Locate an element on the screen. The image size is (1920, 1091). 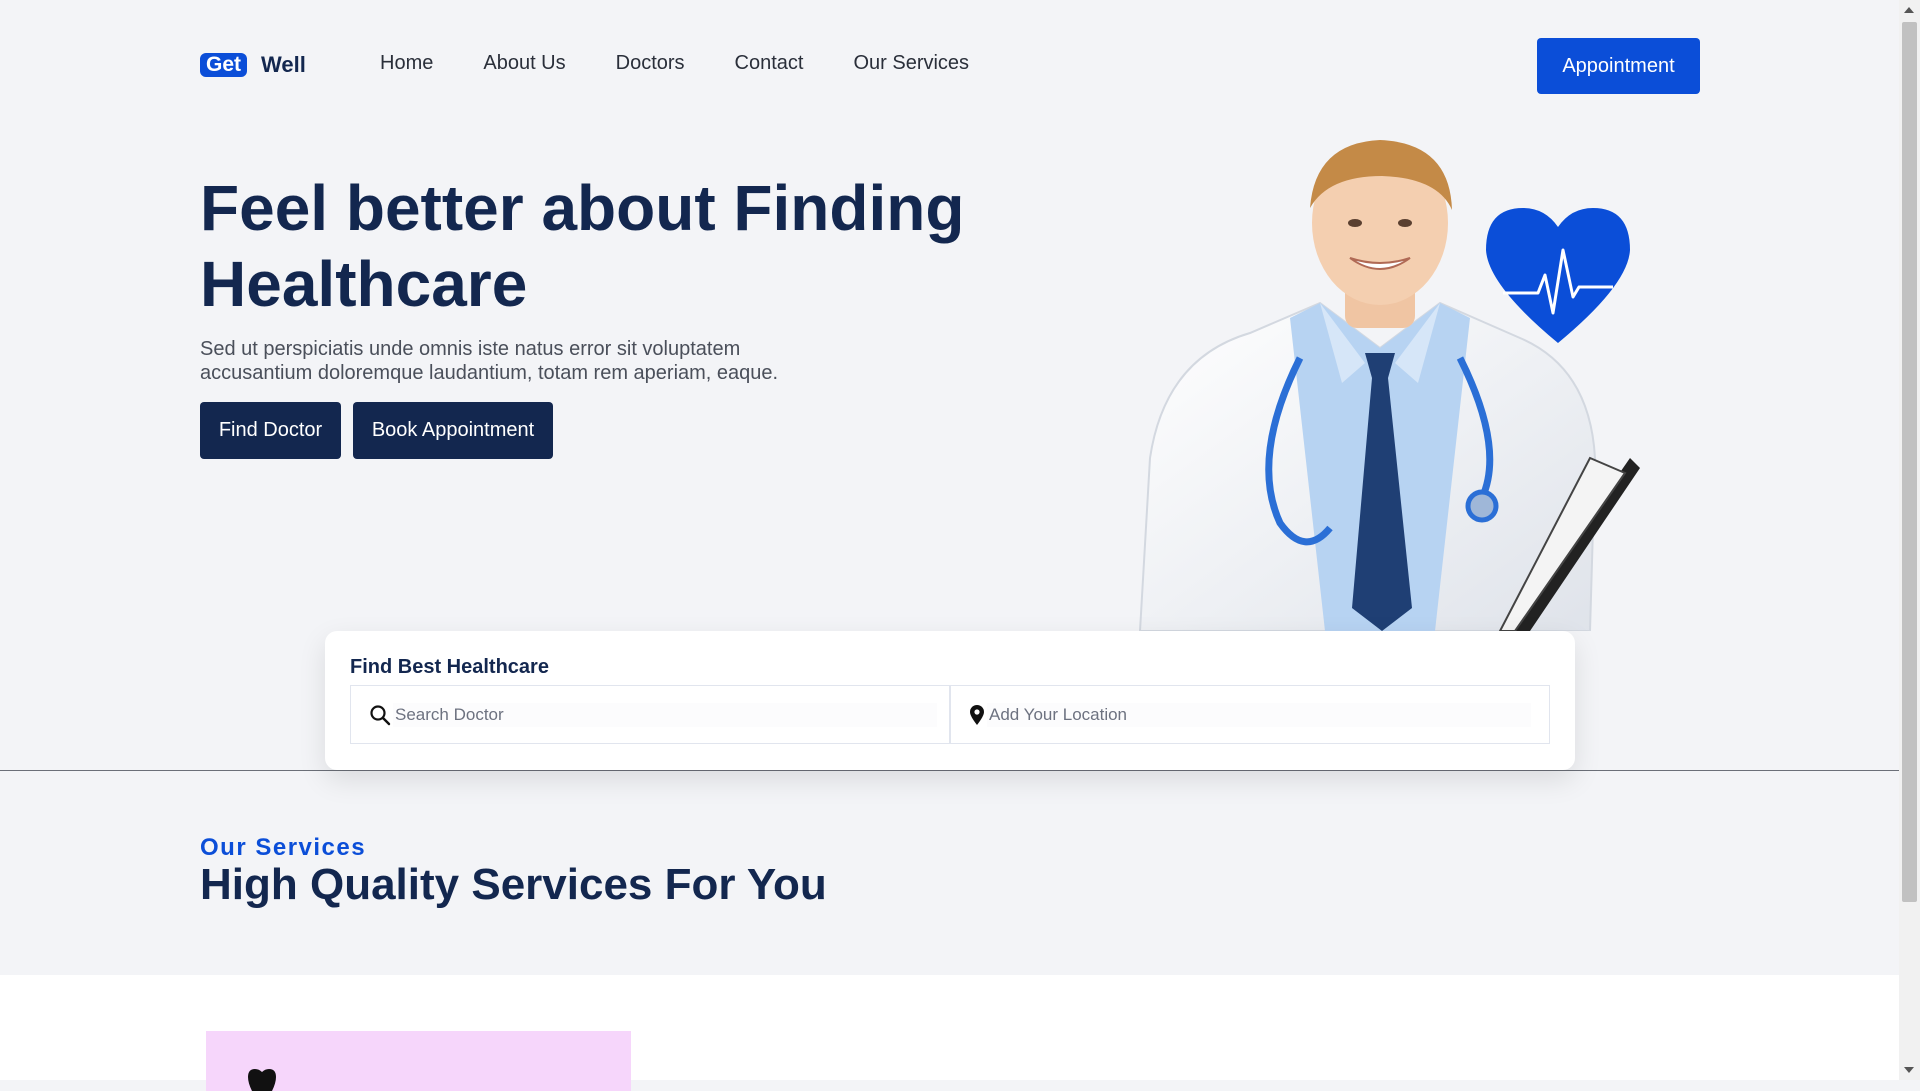
service-card is located at coordinates (418, 1061).